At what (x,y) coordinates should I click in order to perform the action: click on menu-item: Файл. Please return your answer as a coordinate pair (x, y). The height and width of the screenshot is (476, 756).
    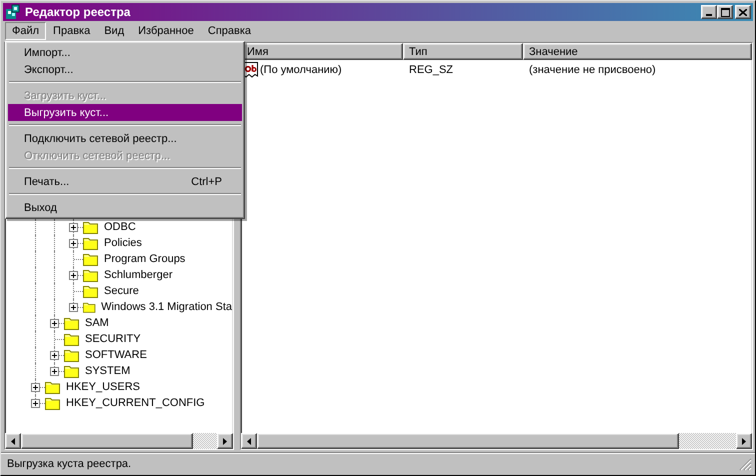
    Looking at the image, I should click on (25, 31).